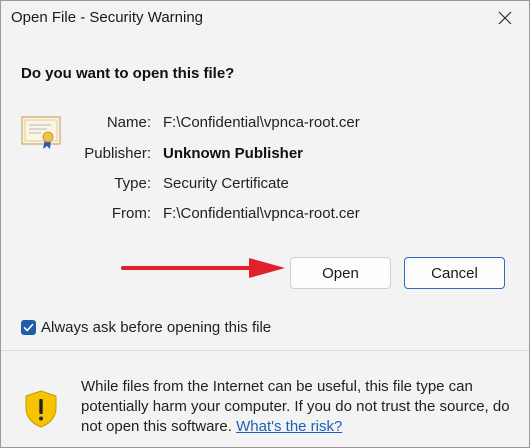 Image resolution: width=530 pixels, height=448 pixels. Describe the element at coordinates (265, 18) in the screenshot. I see `title-bar: Open File - Security Warning` at that location.